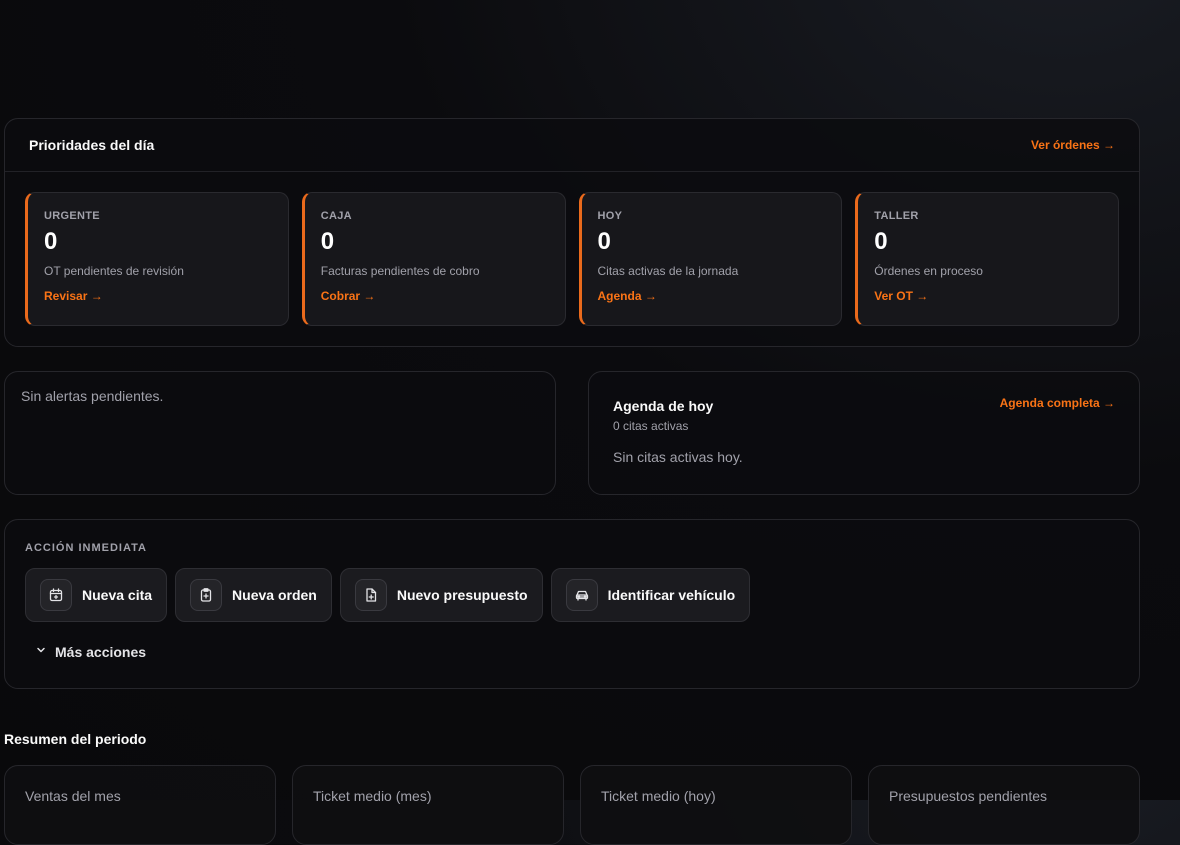 The image size is (1180, 845). I want to click on priorities-title: Prioridades del día, so click(92, 145).